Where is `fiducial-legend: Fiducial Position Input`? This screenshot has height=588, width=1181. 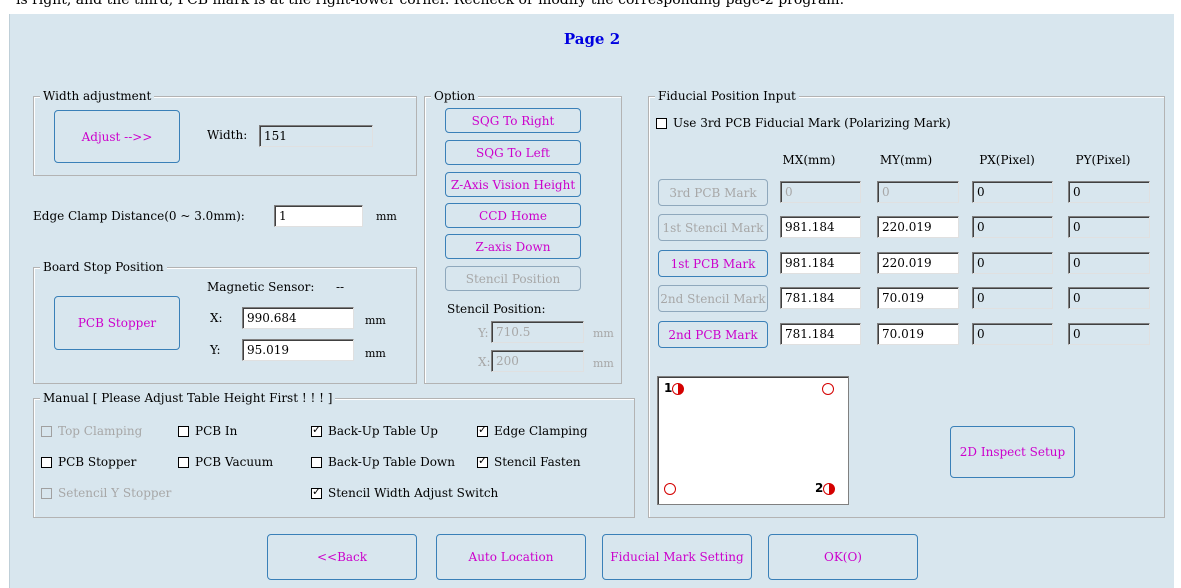
fiducial-legend: Fiducial Position Input is located at coordinates (727, 96).